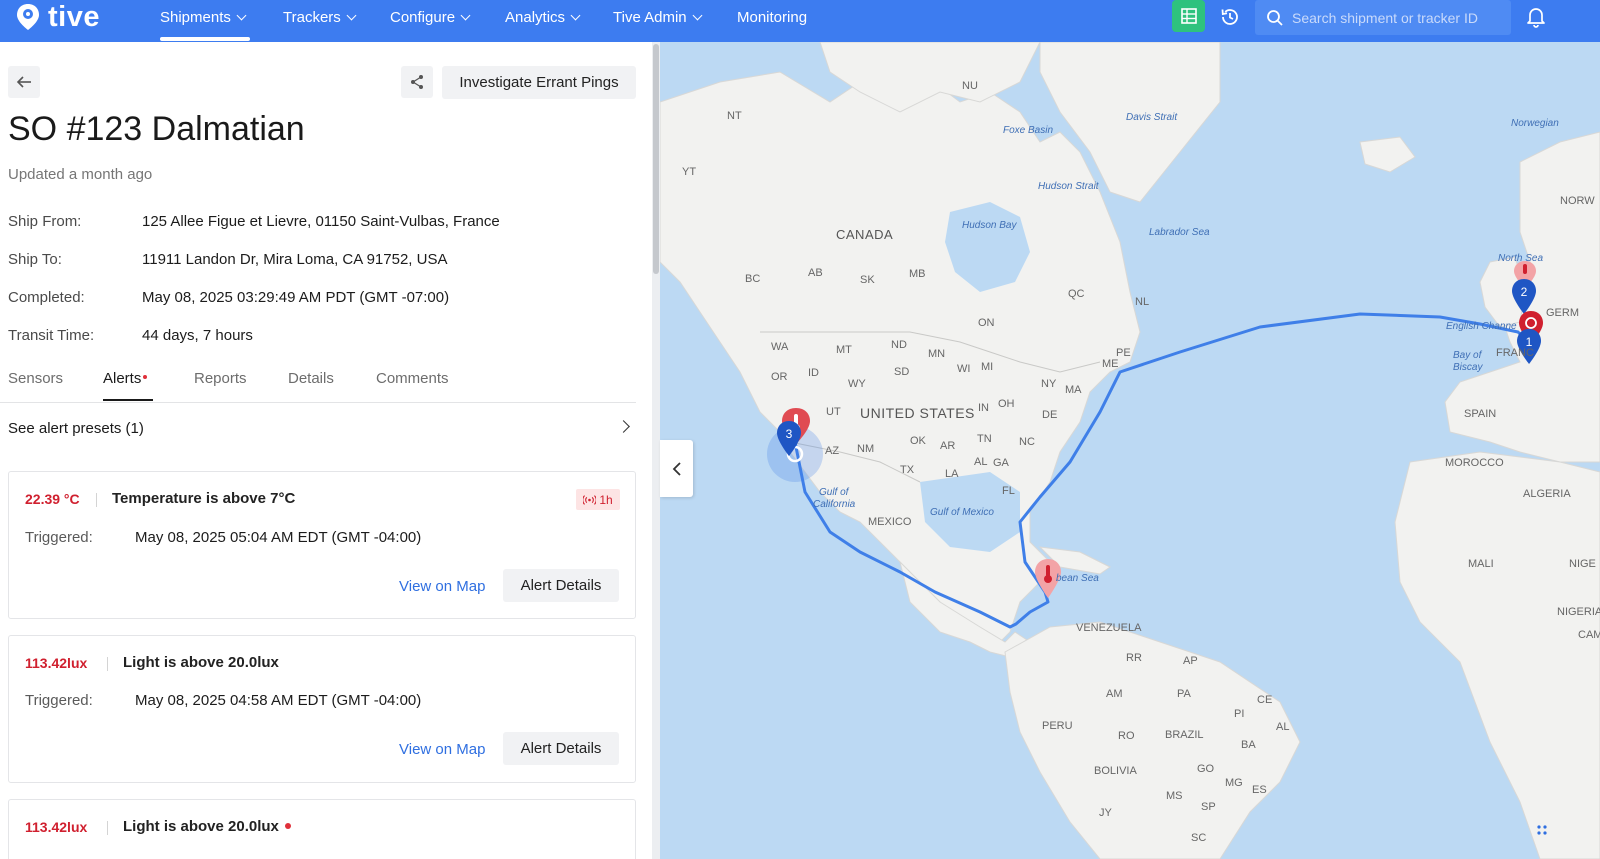  Describe the element at coordinates (28, 17) in the screenshot. I see `location-pin-icon` at that location.